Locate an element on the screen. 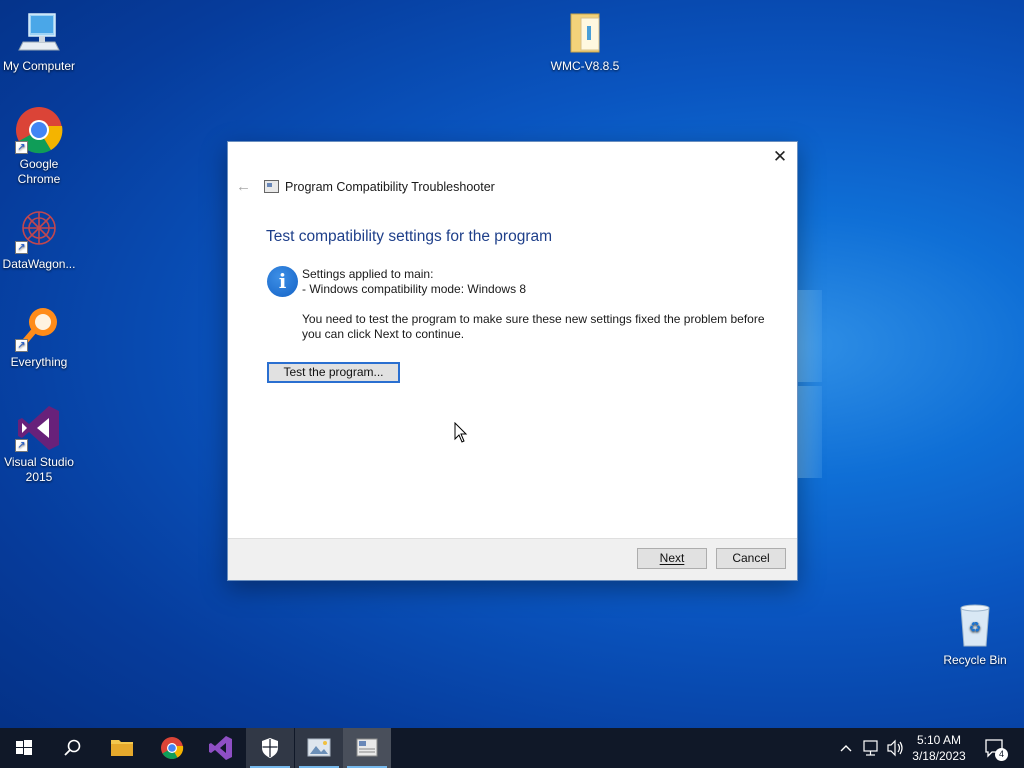 The width and height of the screenshot is (1024, 768). desktop-icon-google-chrome: ↗ Google Chrome is located at coordinates (39, 146).